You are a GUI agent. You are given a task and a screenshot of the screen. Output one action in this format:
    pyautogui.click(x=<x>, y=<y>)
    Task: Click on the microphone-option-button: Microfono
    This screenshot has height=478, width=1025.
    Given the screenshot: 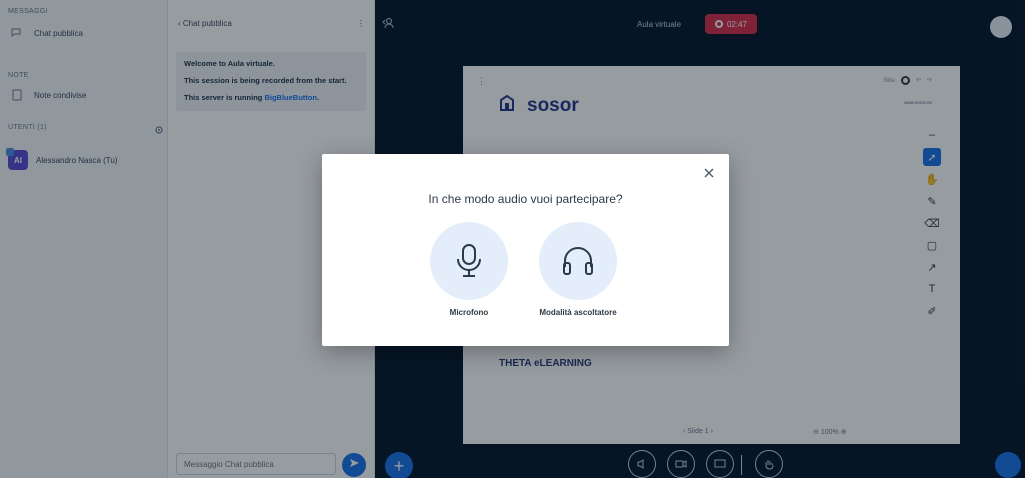 What is the action you would take?
    pyautogui.click(x=469, y=269)
    